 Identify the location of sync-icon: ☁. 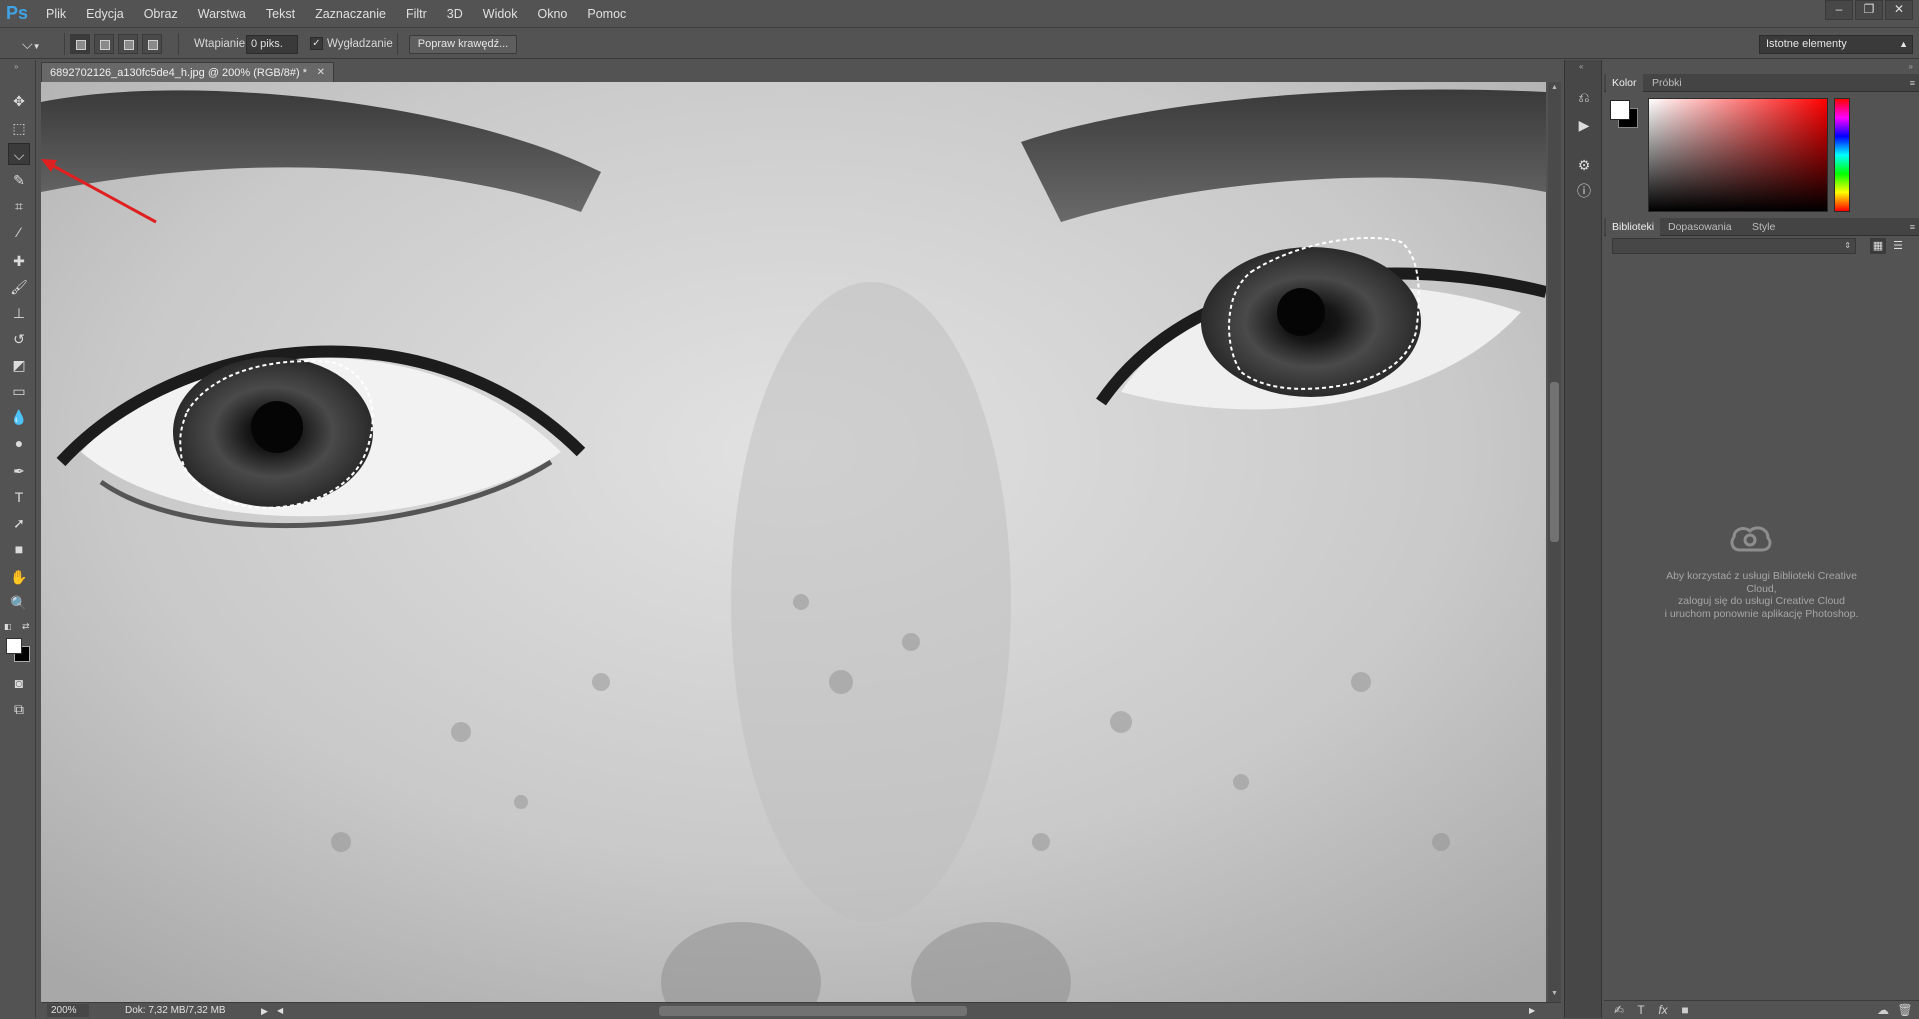
(1883, 1010).